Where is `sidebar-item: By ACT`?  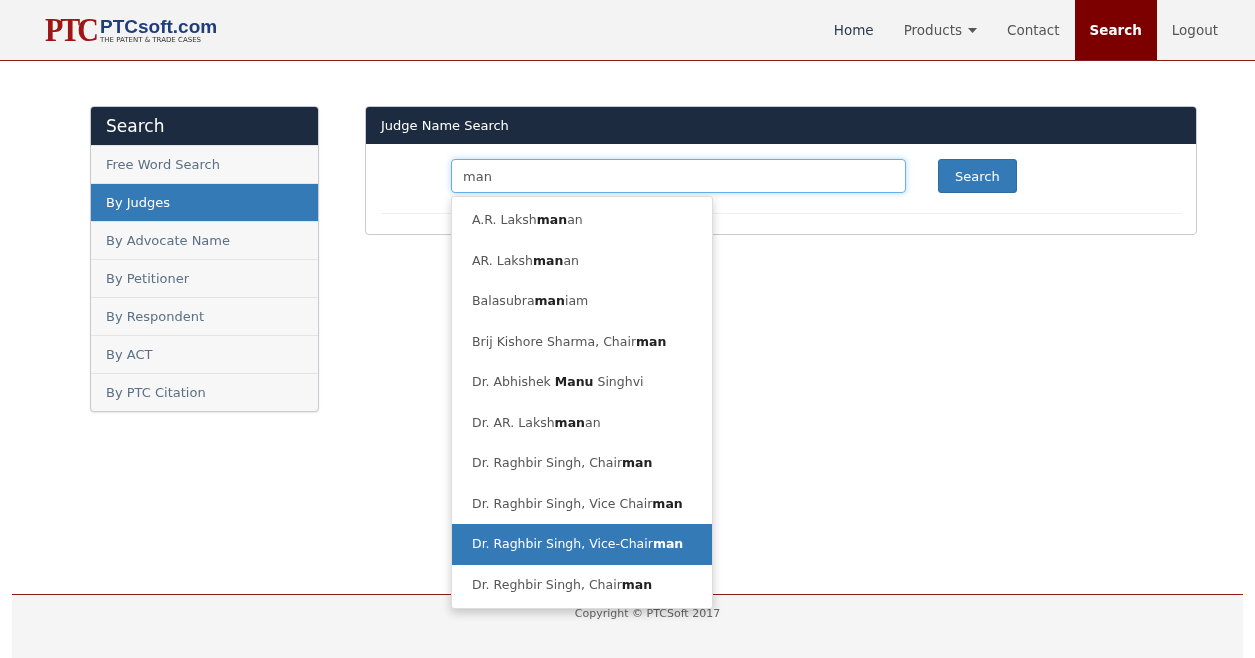
sidebar-item: By ACT is located at coordinates (204, 354).